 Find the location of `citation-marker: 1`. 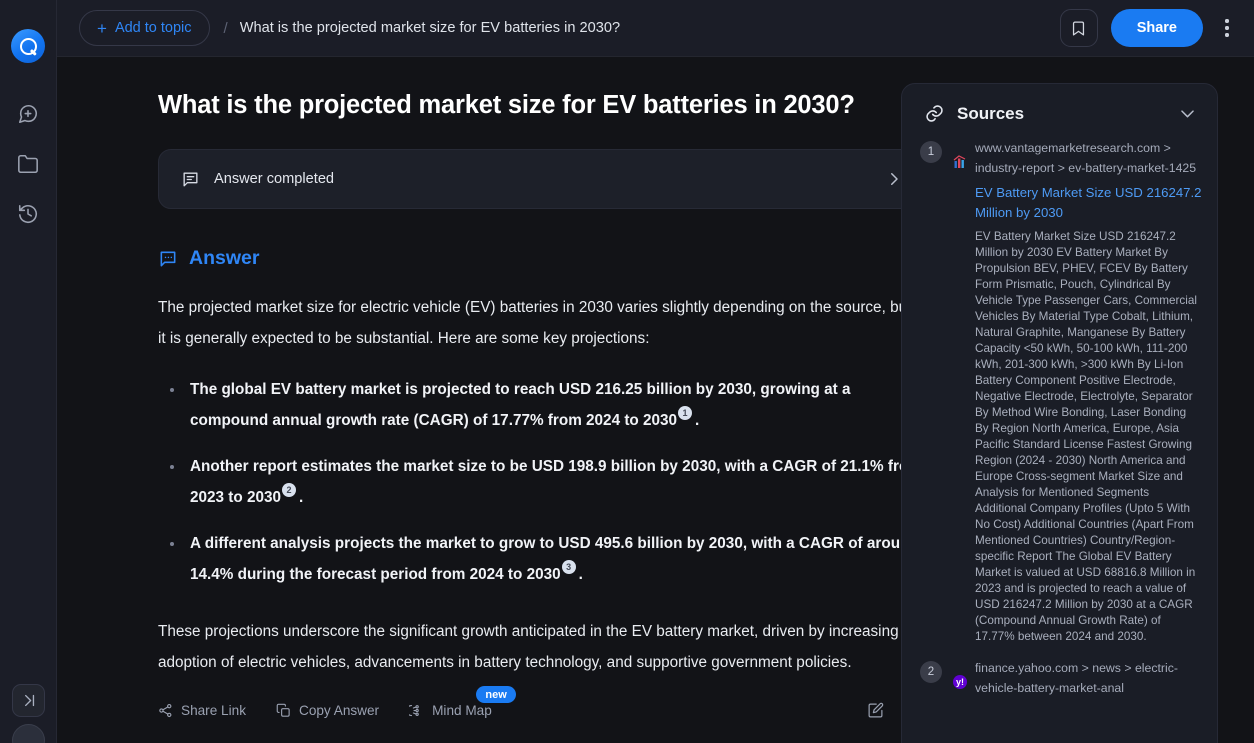

citation-marker: 1 is located at coordinates (685, 413).